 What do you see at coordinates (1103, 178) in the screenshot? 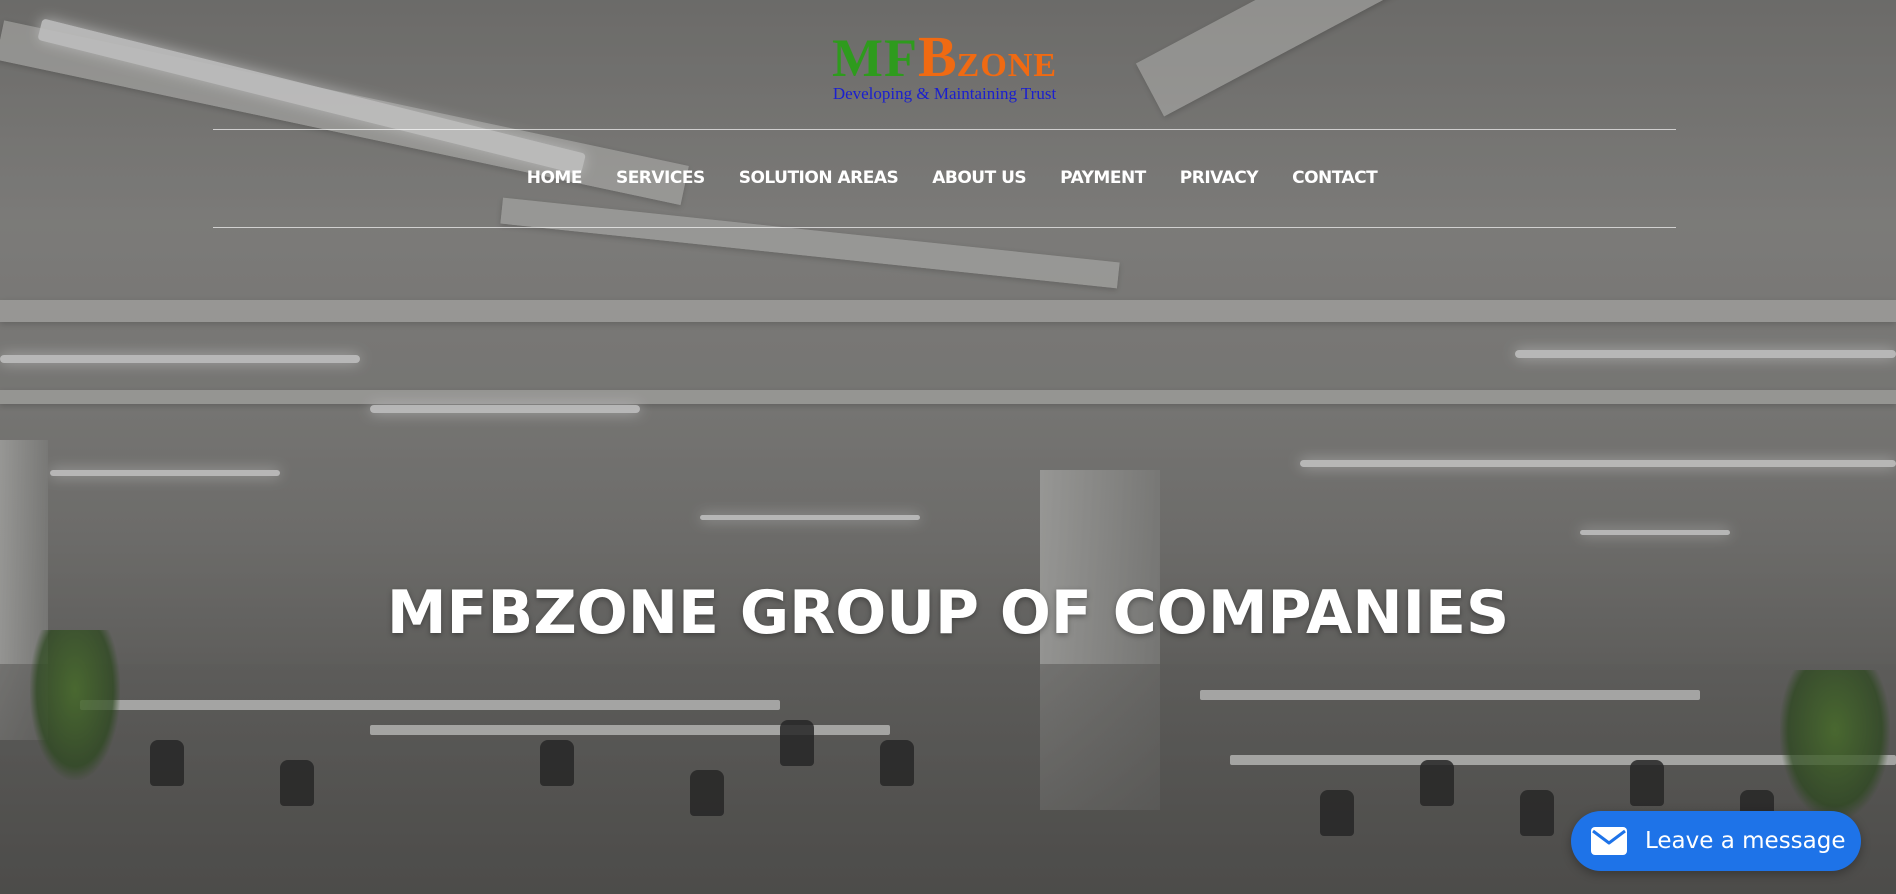
I see `nav-item-payment: PAYMENT` at bounding box center [1103, 178].